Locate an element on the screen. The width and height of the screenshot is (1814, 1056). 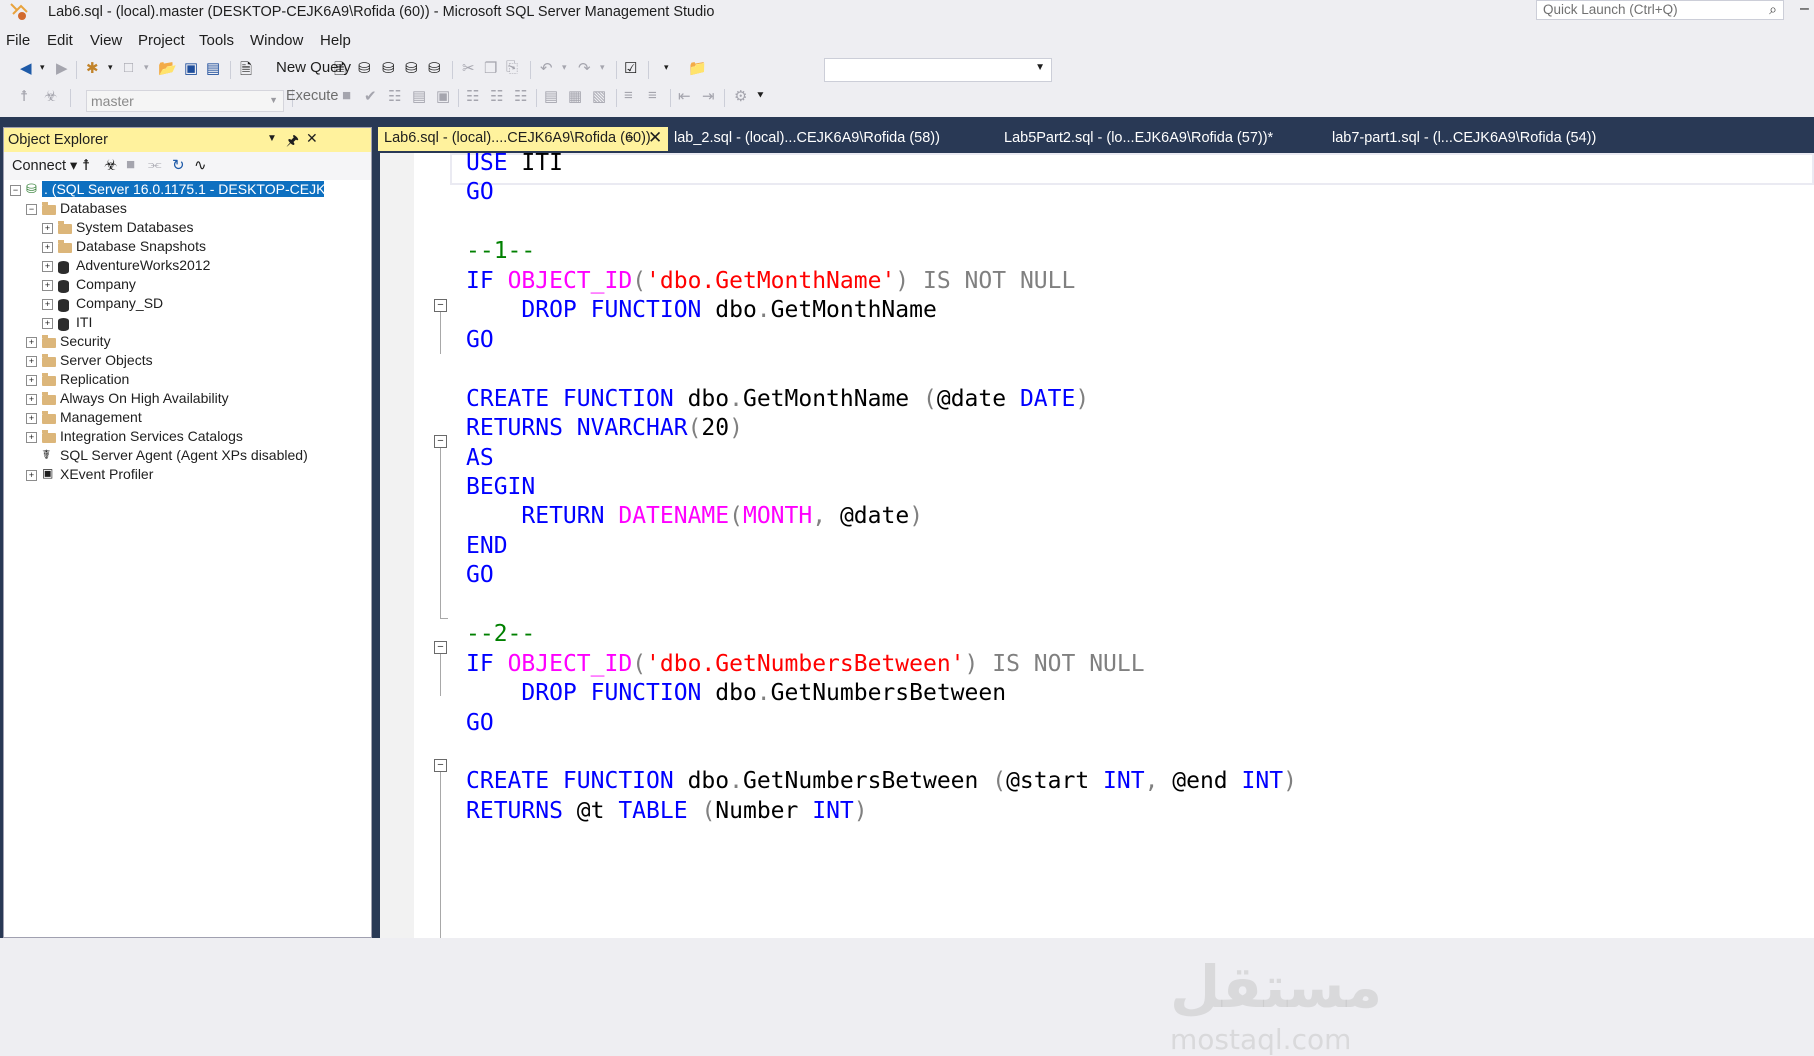
display-estimated-plan-icon: ☷ is located at coordinates (394, 96).